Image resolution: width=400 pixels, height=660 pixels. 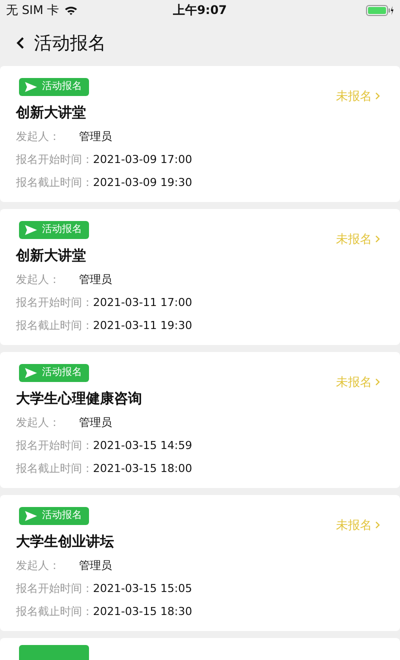 What do you see at coordinates (79, 399) in the screenshot?
I see `activity-title: 大学生心理健康咨询` at bounding box center [79, 399].